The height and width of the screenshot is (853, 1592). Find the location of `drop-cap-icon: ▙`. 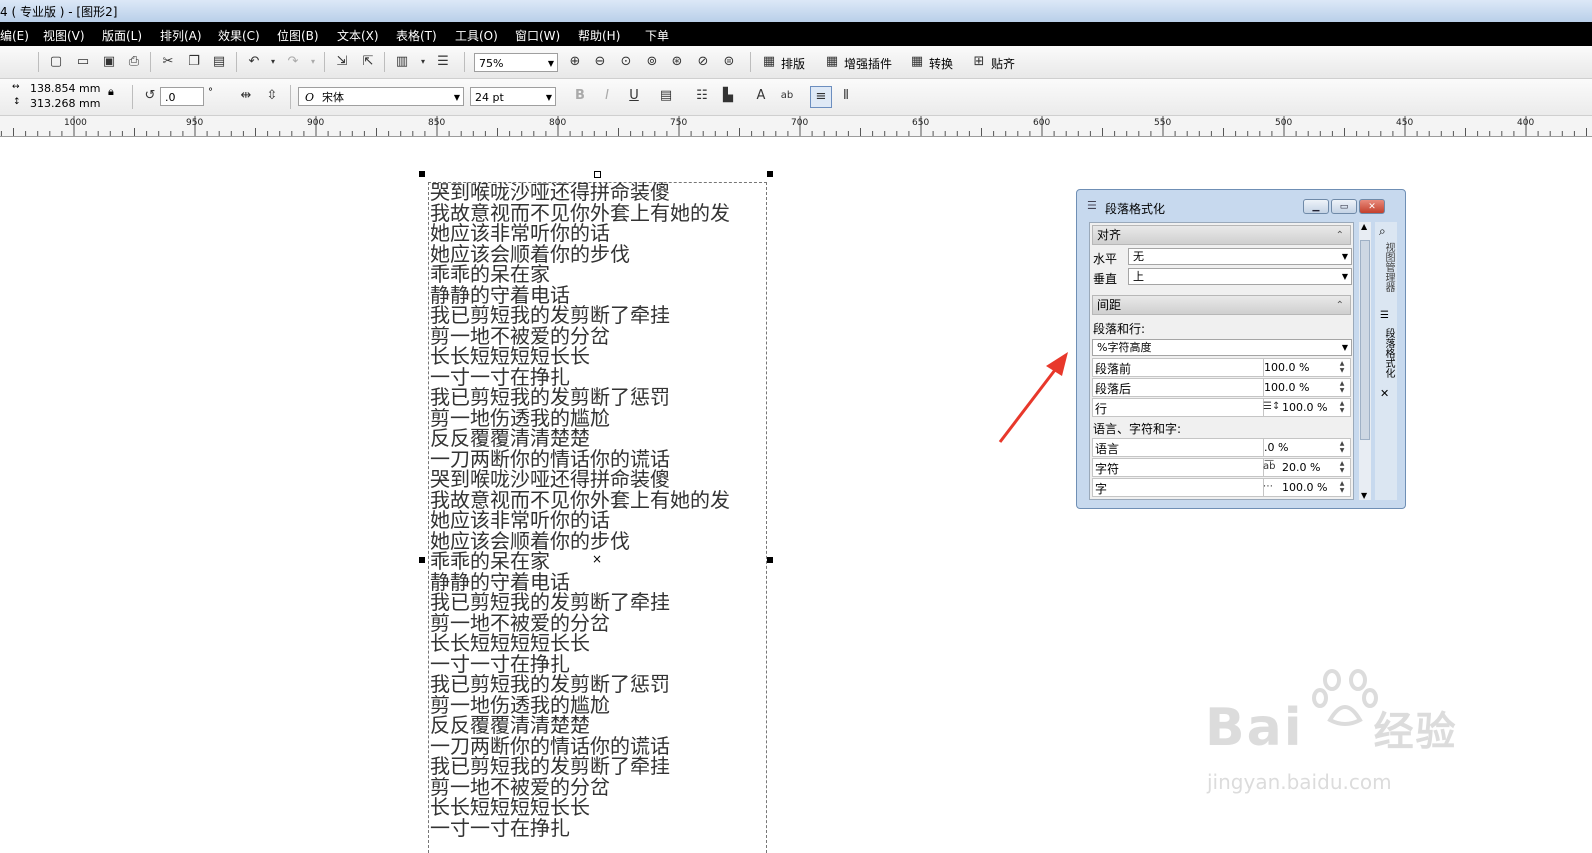

drop-cap-icon: ▙ is located at coordinates (728, 96).